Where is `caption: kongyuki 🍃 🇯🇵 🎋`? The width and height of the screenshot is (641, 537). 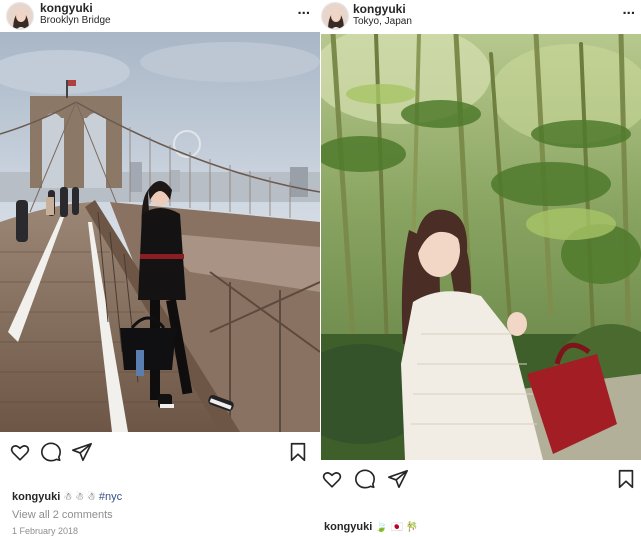 caption: kongyuki 🍃 🇯🇵 🎋 is located at coordinates (371, 527).